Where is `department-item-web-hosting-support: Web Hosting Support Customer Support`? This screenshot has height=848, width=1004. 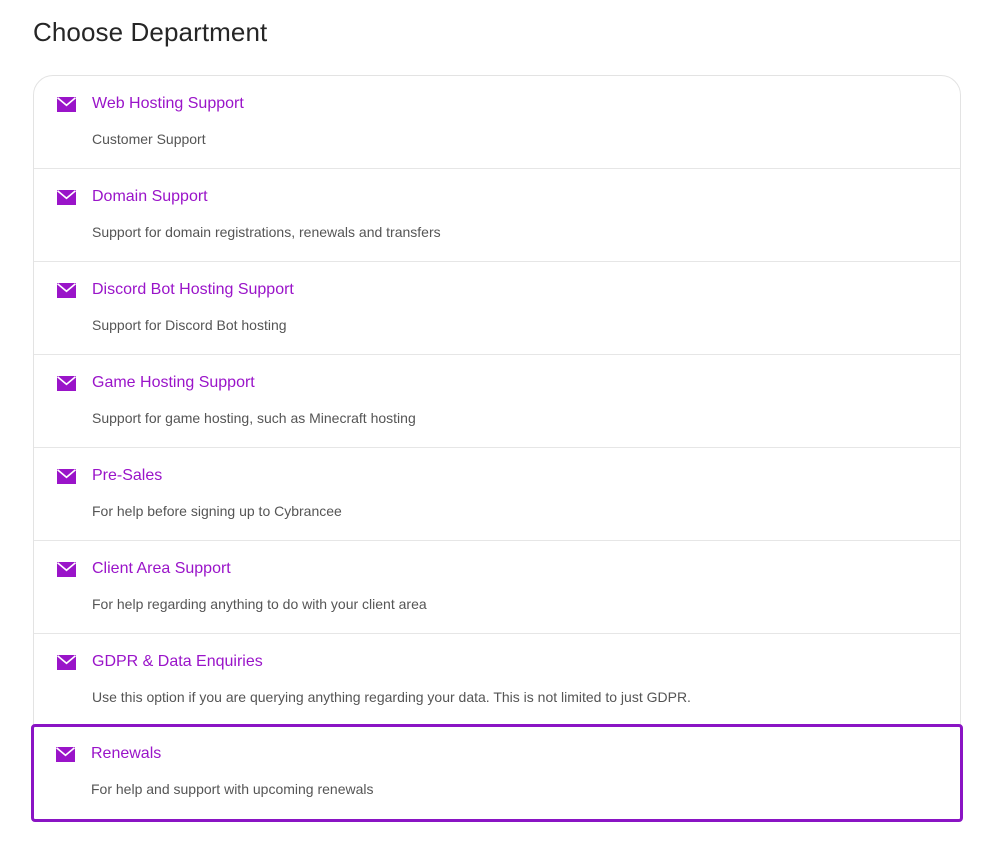
department-item-web-hosting-support: Web Hosting Support Customer Support is located at coordinates (497, 122).